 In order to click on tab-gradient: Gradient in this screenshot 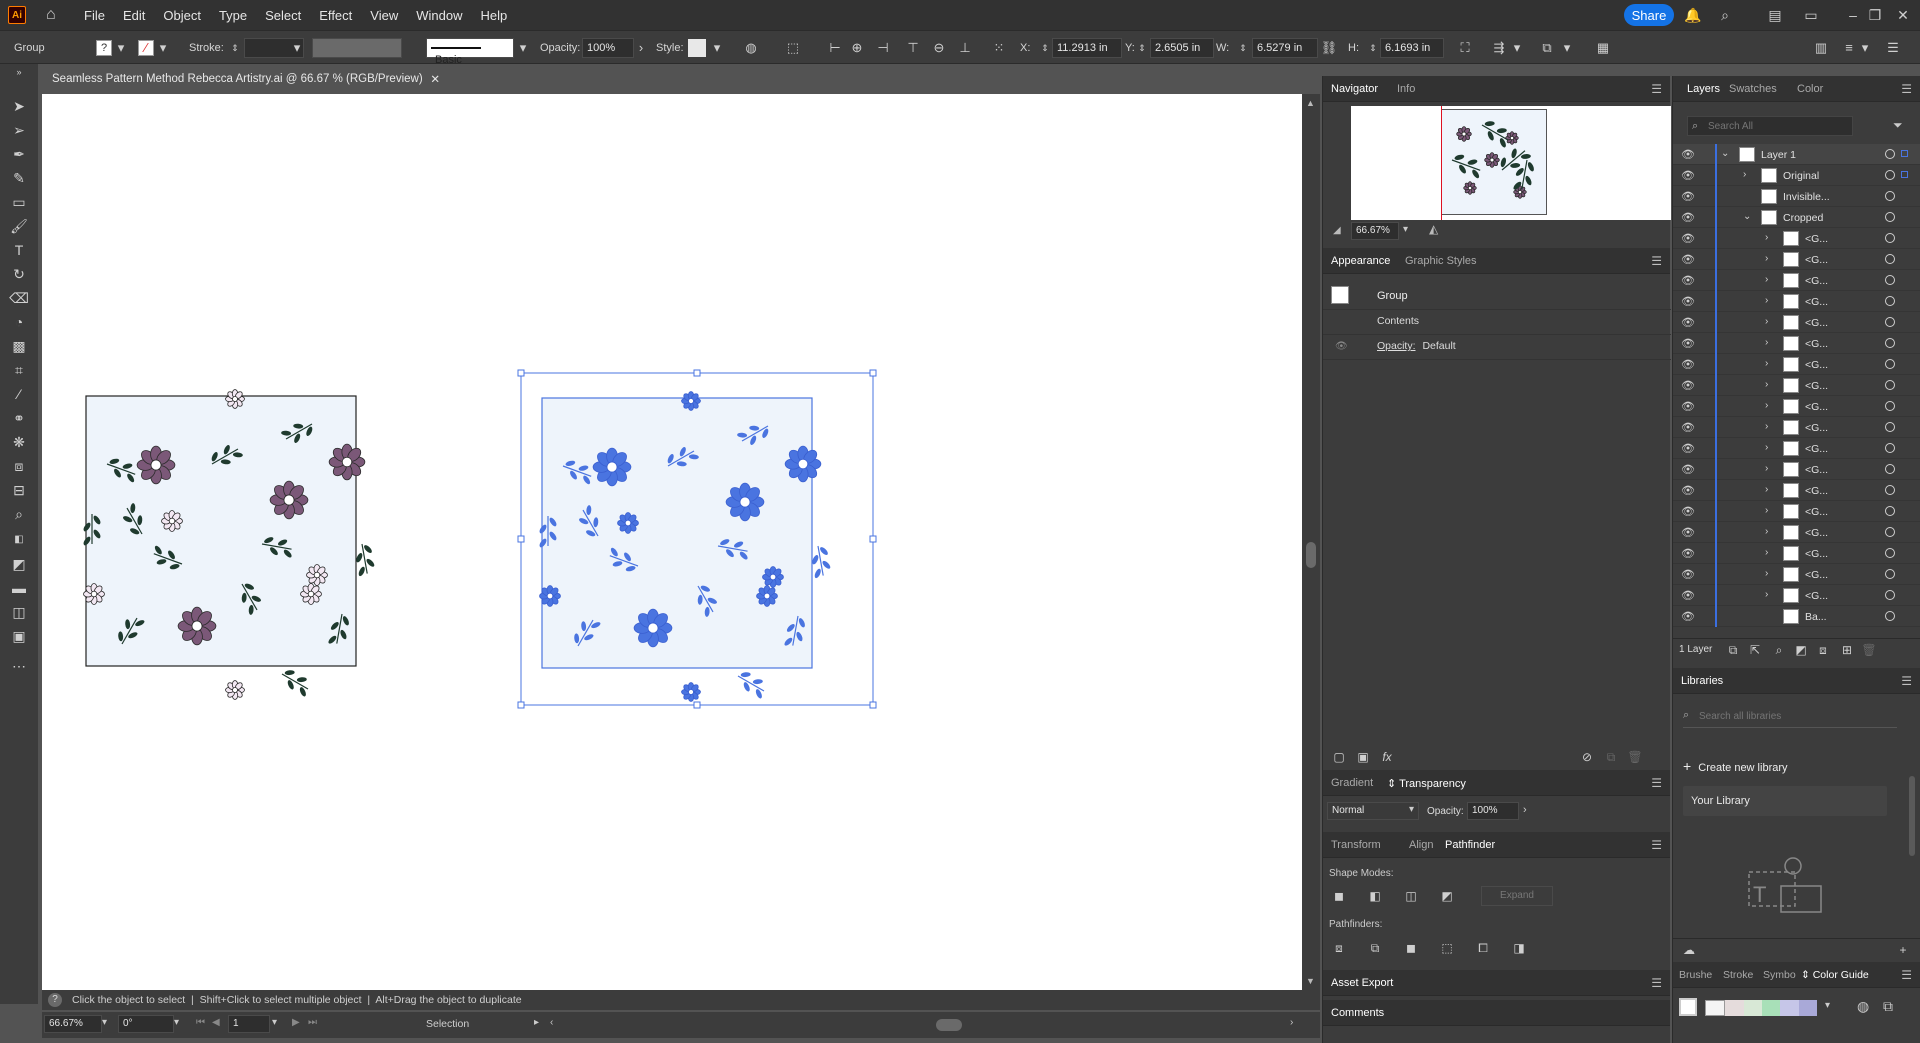, I will do `click(1352, 783)`.